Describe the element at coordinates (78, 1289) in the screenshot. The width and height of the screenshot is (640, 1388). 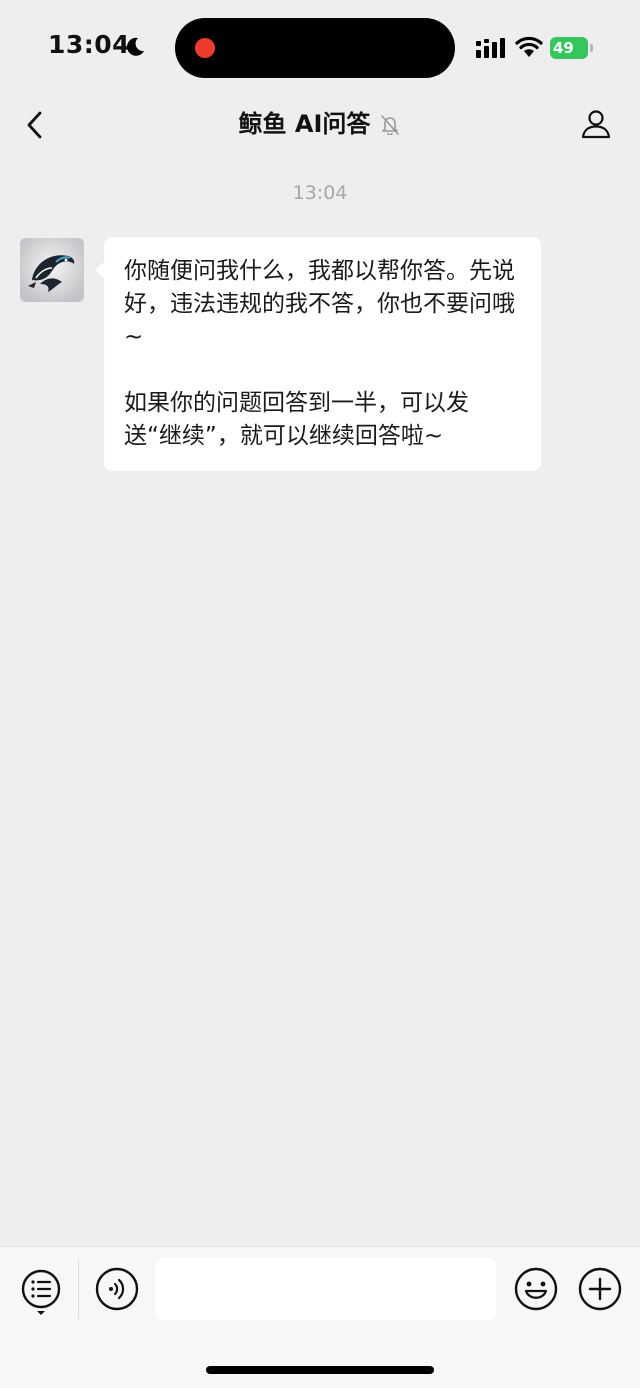
I see `input-divider` at that location.